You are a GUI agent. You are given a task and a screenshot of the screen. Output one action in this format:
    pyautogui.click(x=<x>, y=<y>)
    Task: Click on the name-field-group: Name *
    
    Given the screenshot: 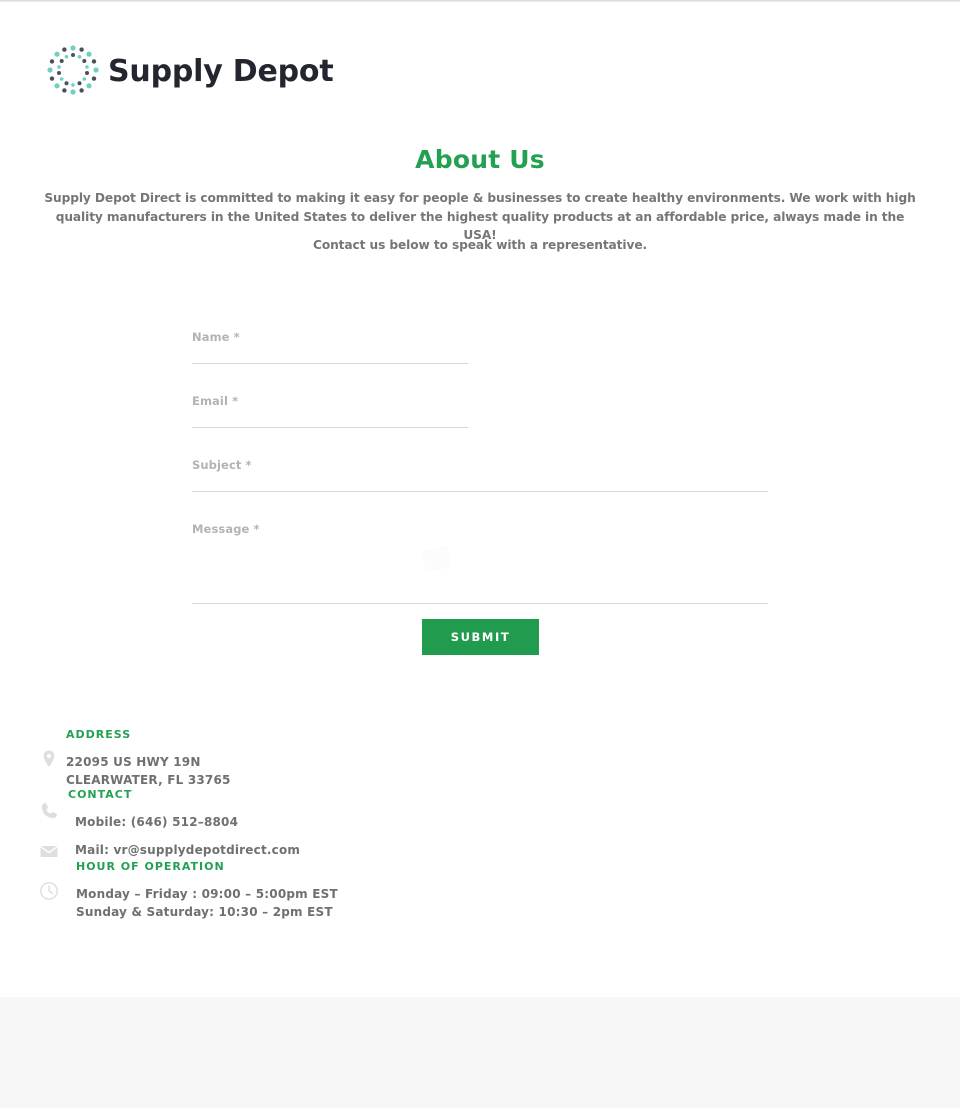 What is the action you would take?
    pyautogui.click(x=330, y=347)
    